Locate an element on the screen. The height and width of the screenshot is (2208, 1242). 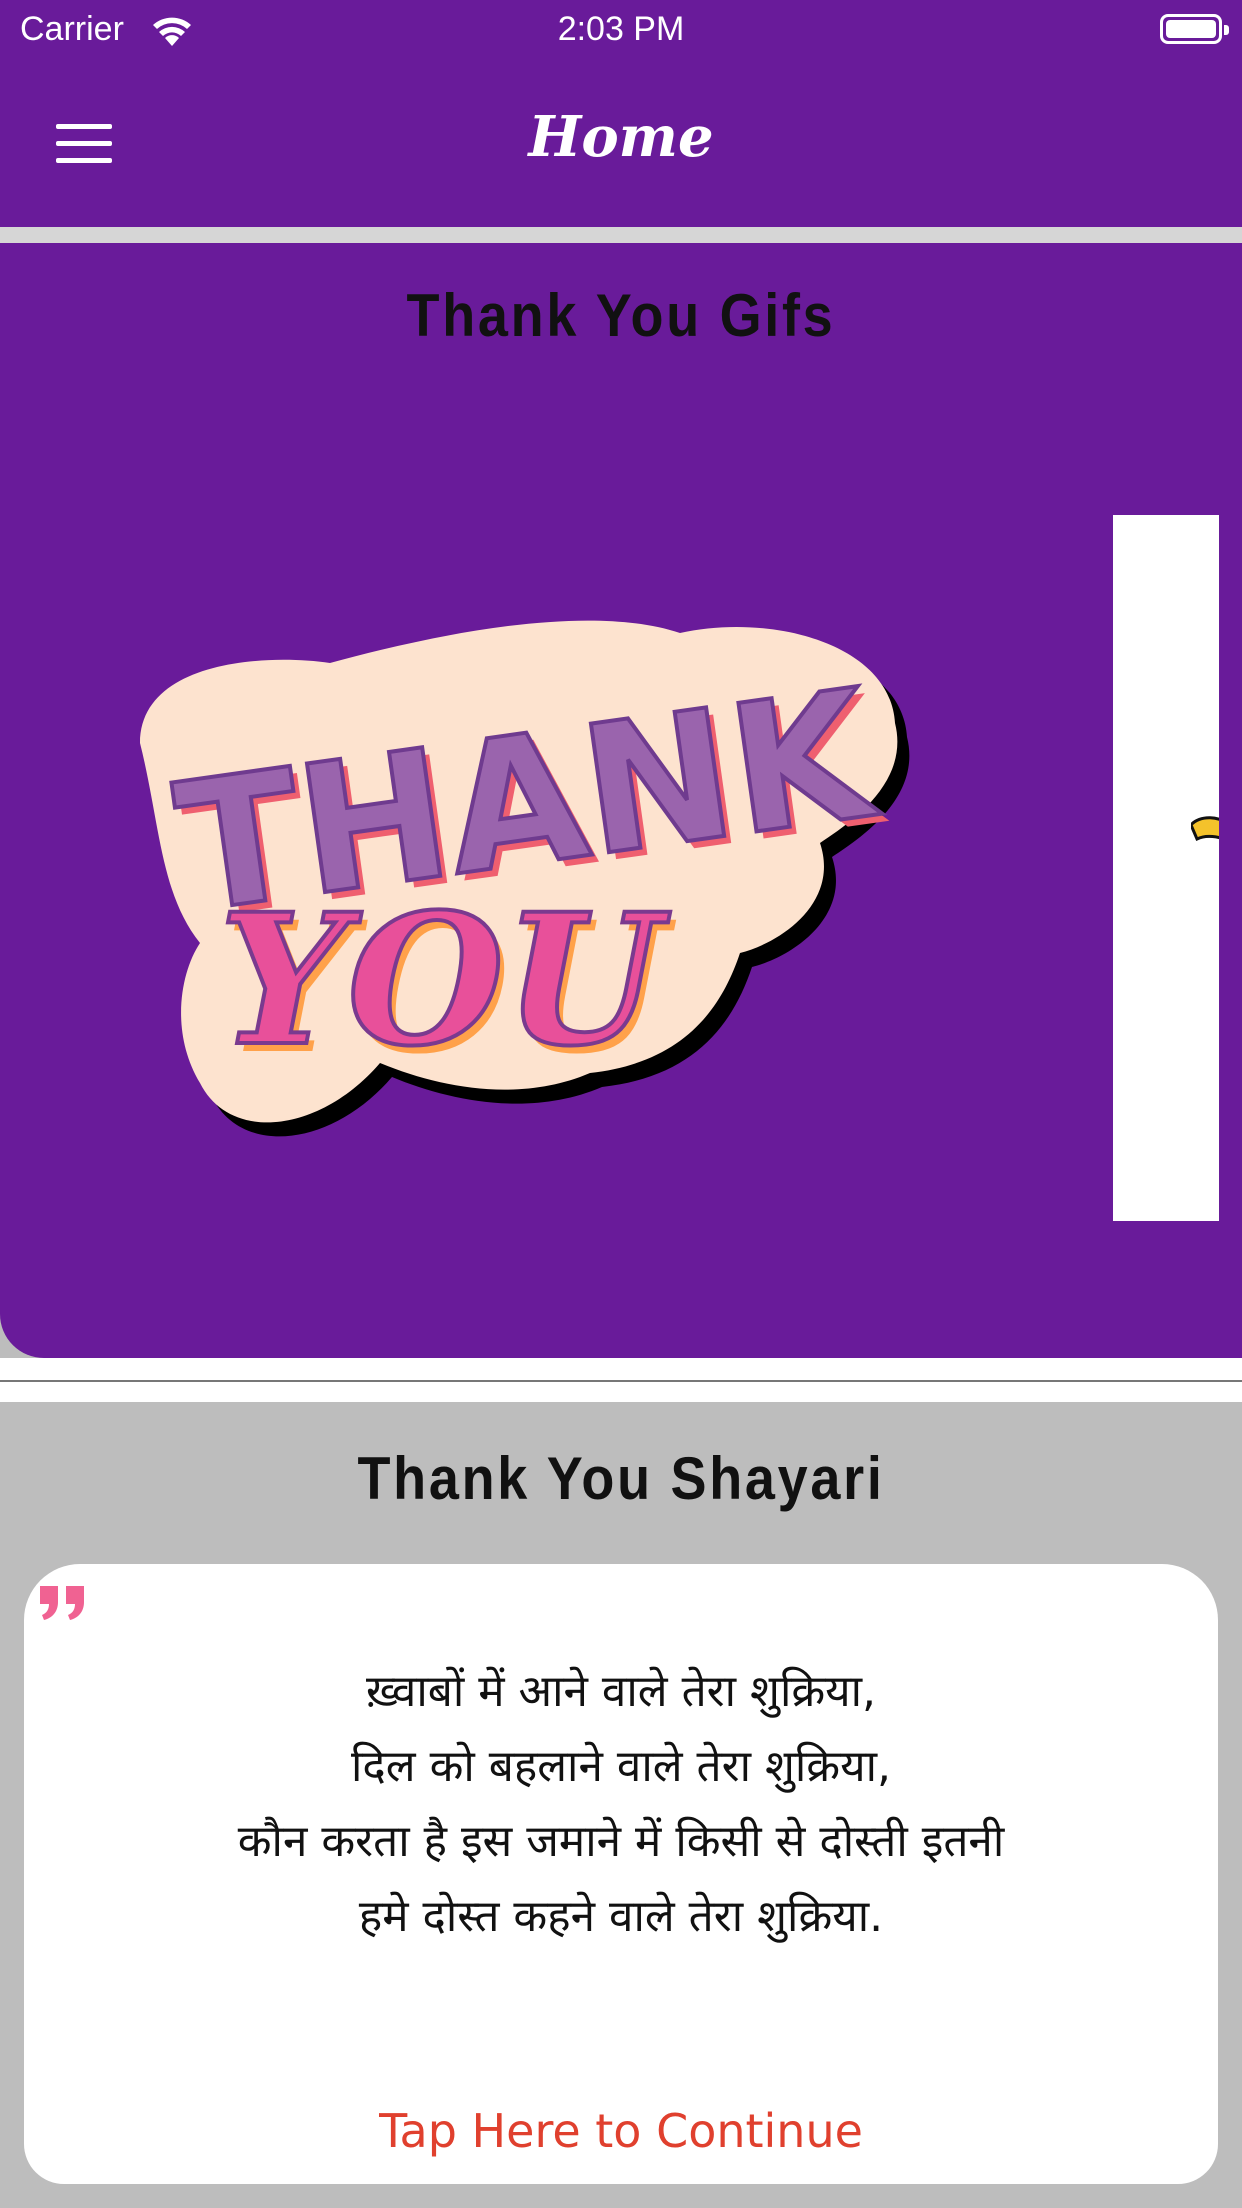
section-separator is located at coordinates (621, 1369).